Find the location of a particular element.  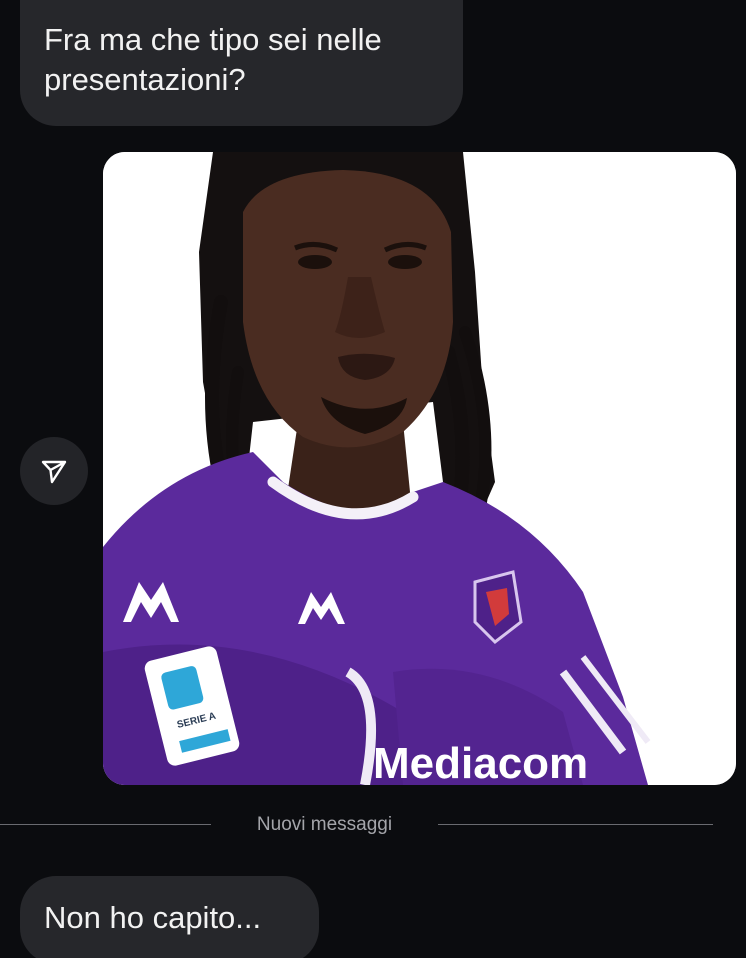

incoming-message-bubble: Fra ma che tipo sei nelle presentazioni? is located at coordinates (241, 63).